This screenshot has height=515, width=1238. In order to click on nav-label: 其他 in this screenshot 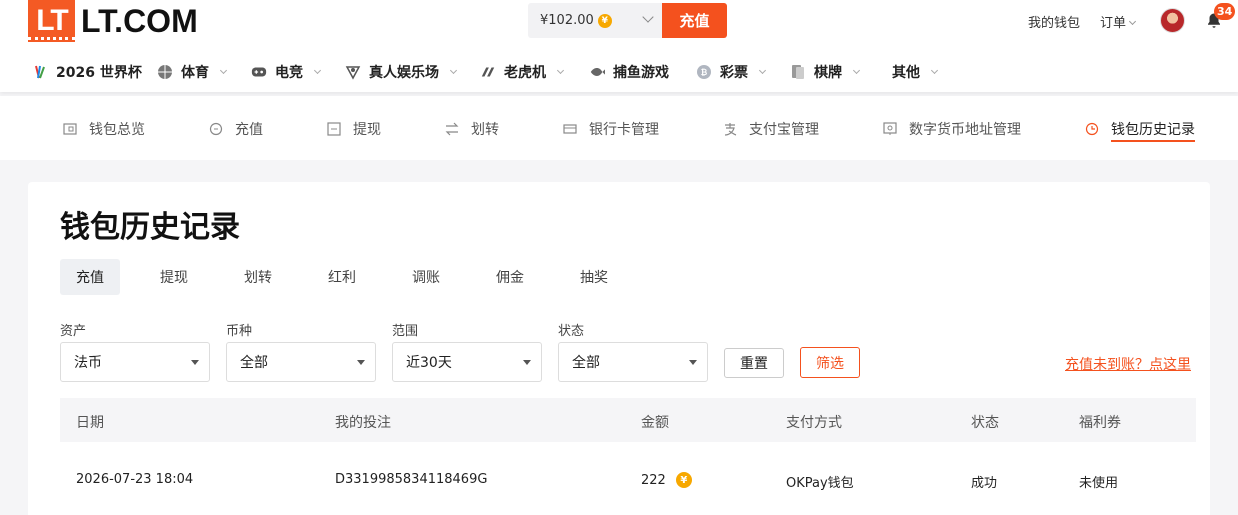, I will do `click(906, 73)`.